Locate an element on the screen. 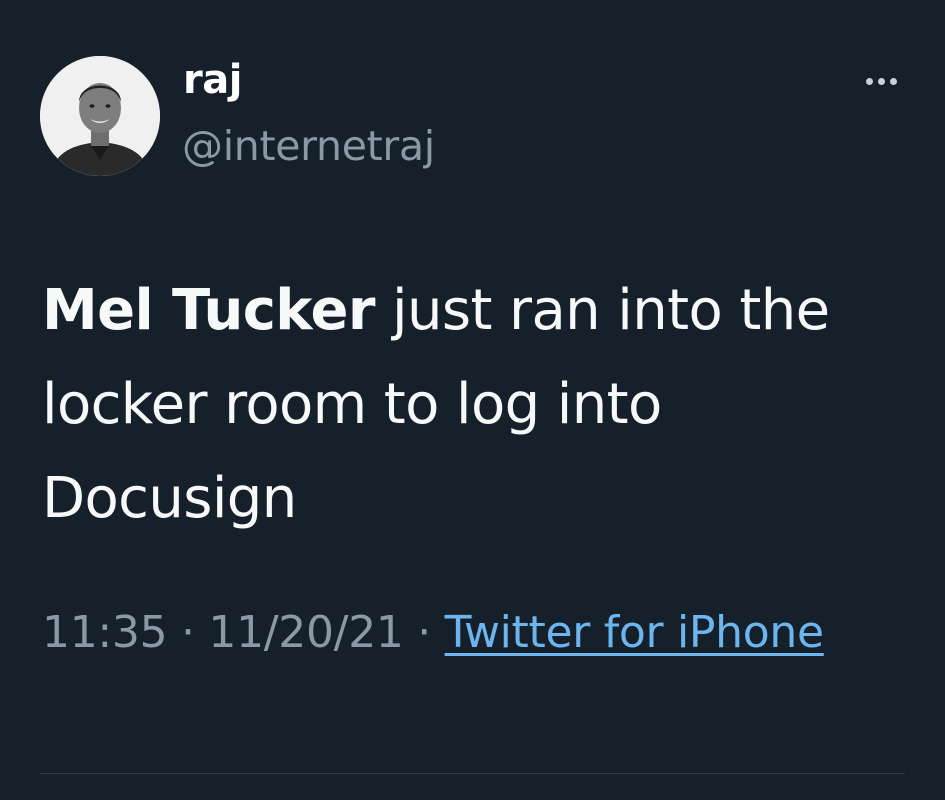 The width and height of the screenshot is (945, 800). tweet-time: 11:35 is located at coordinates (105, 632).